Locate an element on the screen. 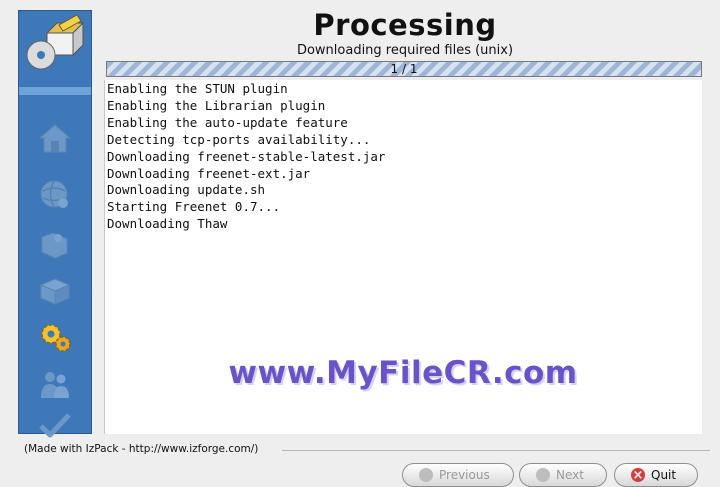  log-line: Enabling the STUN plugin is located at coordinates (197, 88).